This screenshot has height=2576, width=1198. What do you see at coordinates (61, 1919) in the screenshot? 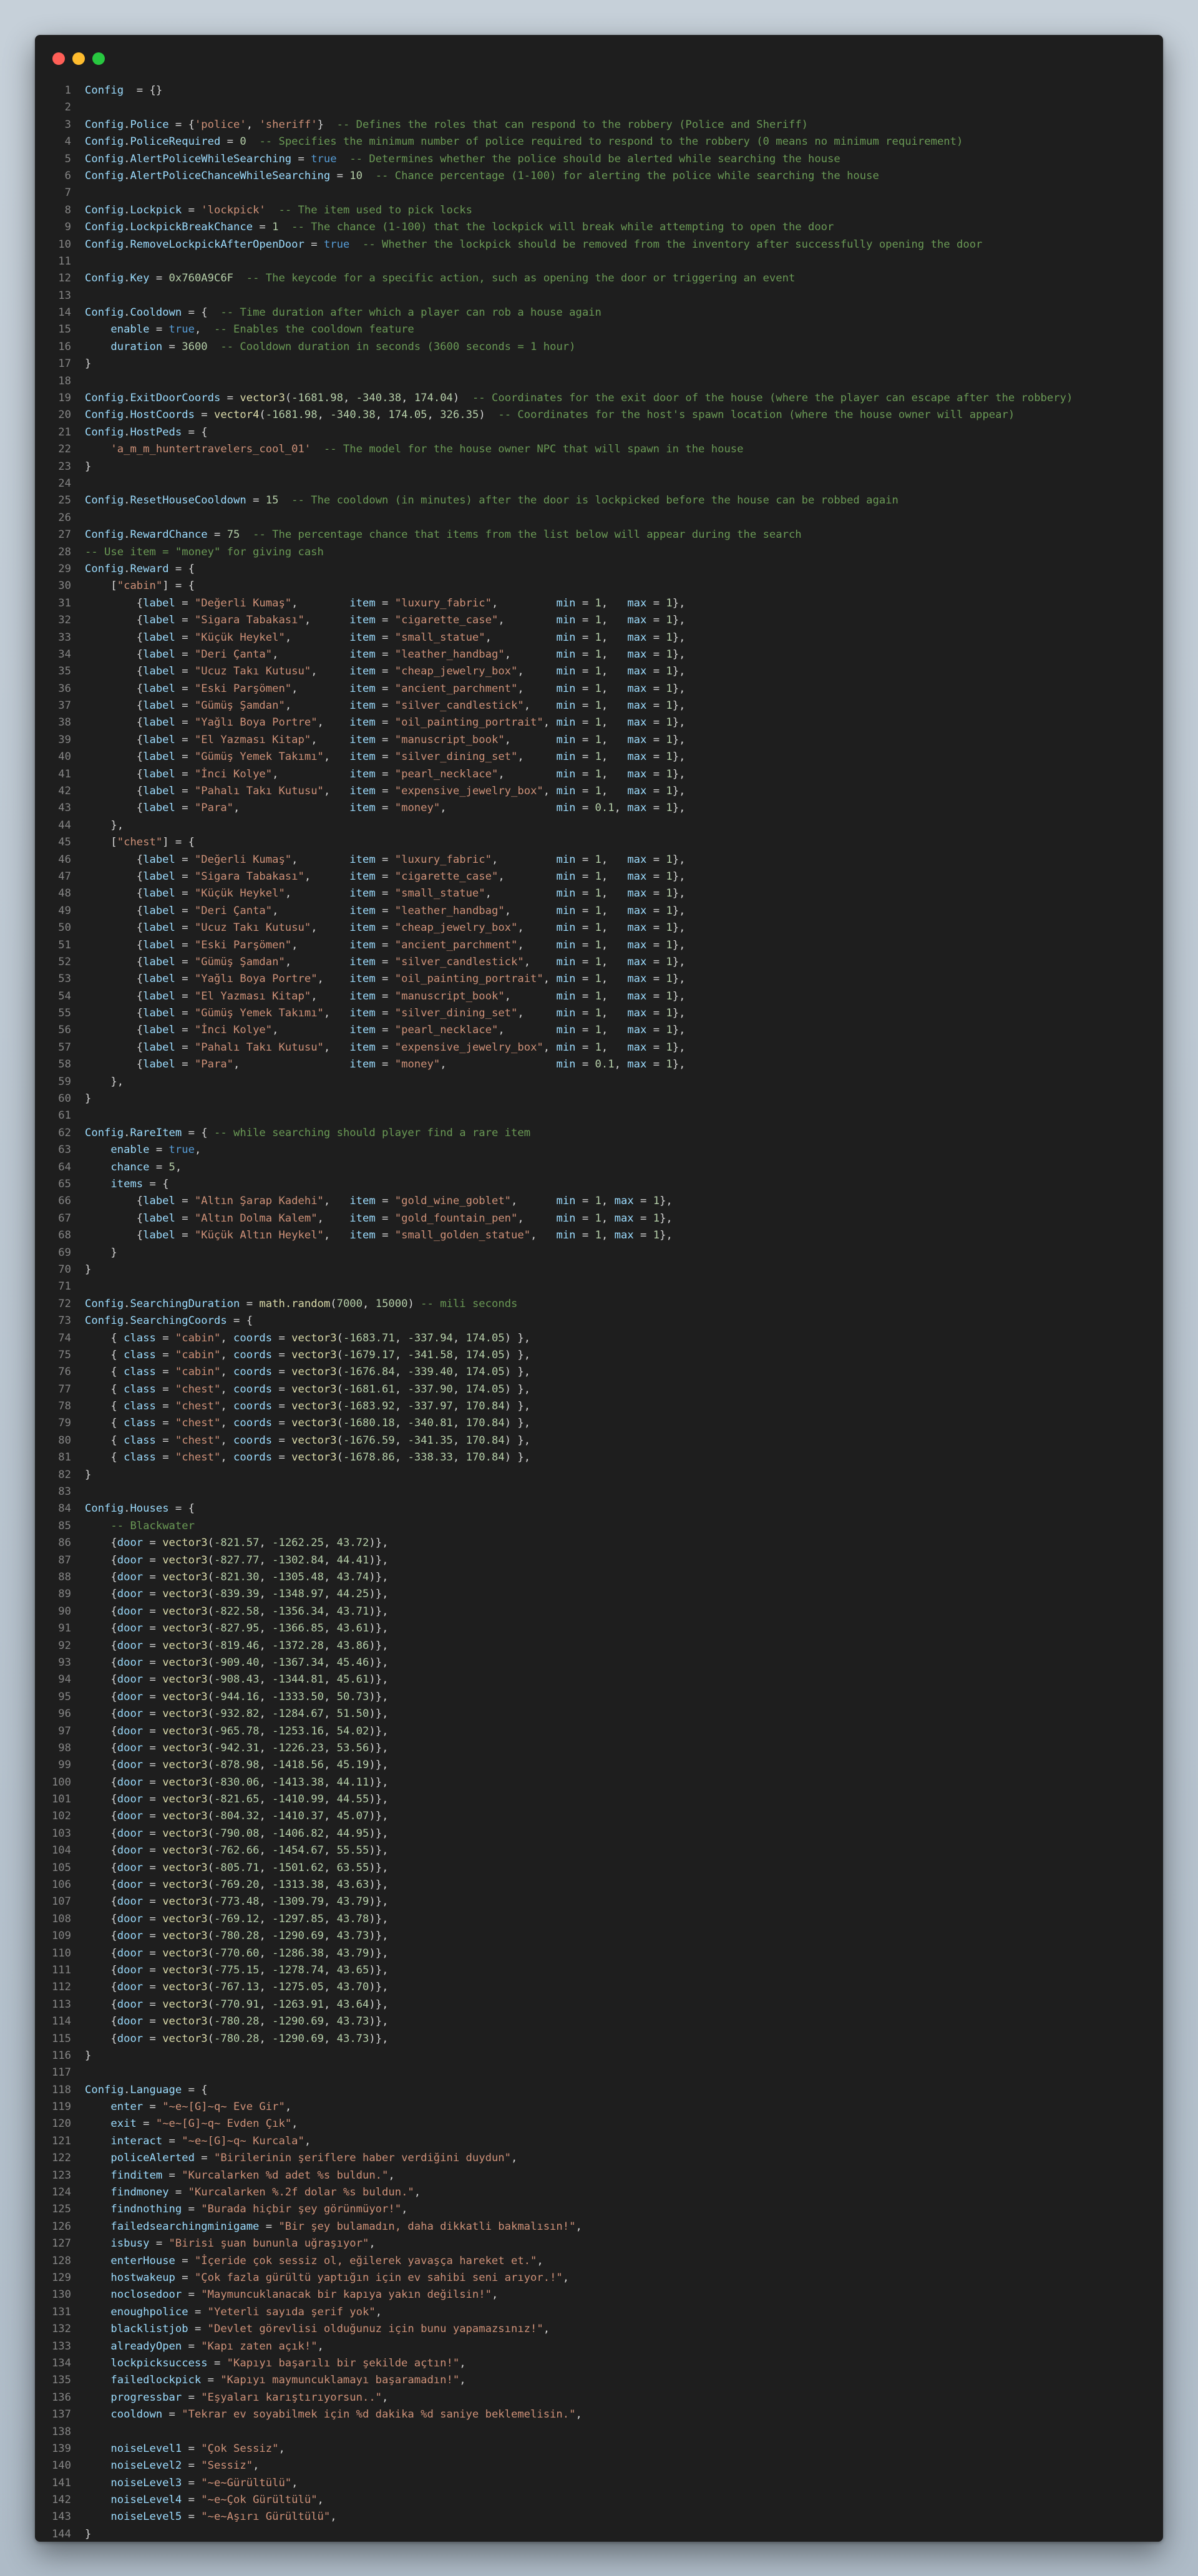
I see `line-number: 108` at bounding box center [61, 1919].